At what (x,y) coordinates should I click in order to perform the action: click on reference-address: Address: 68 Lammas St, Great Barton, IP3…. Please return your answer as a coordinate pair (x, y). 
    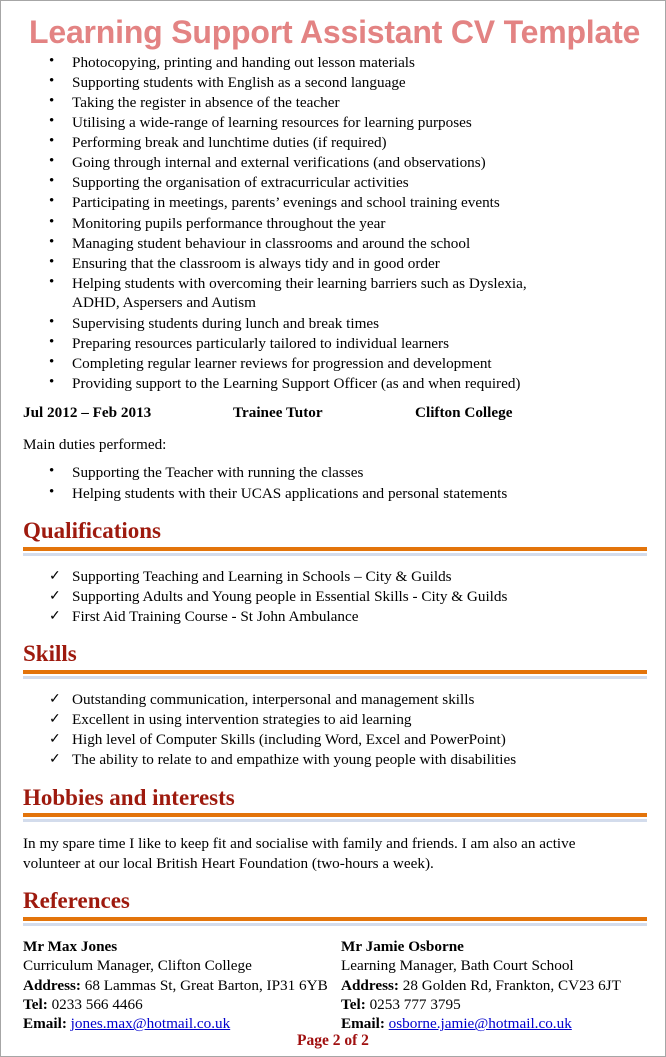
    Looking at the image, I should click on (176, 985).